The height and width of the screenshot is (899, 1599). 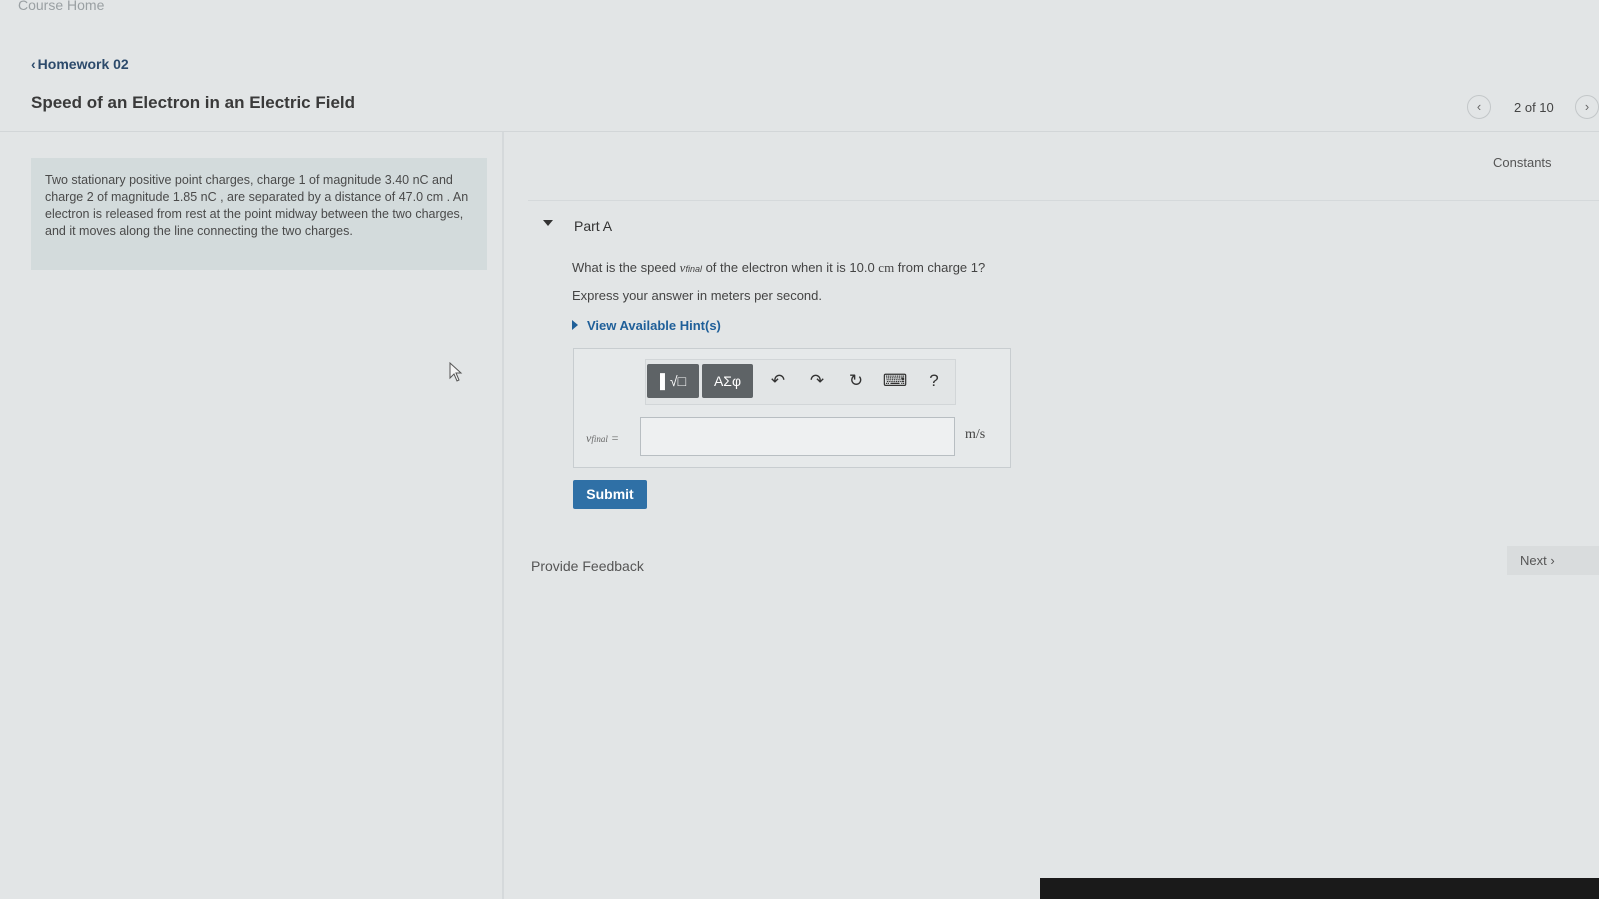 I want to click on math-toolbar: ▌√□ ΑΣφ ↶ ↷ ↻ ⌨ ?, so click(x=800, y=382).